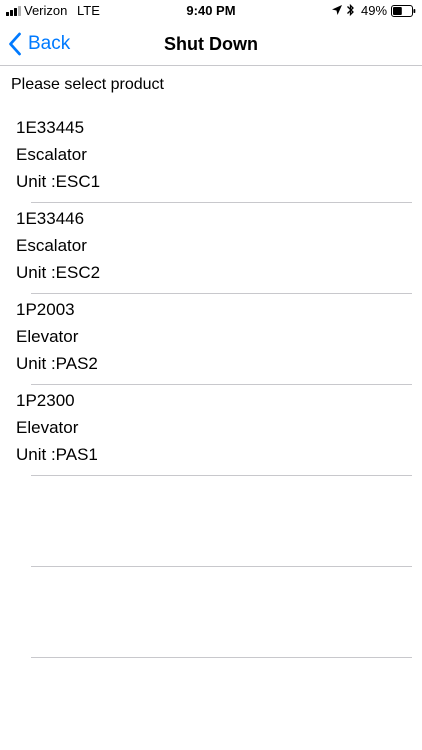 This screenshot has width=422, height=750. Describe the element at coordinates (211, 430) in the screenshot. I see `product-row: 1P2300 Elevator Unit :PAS1` at that location.